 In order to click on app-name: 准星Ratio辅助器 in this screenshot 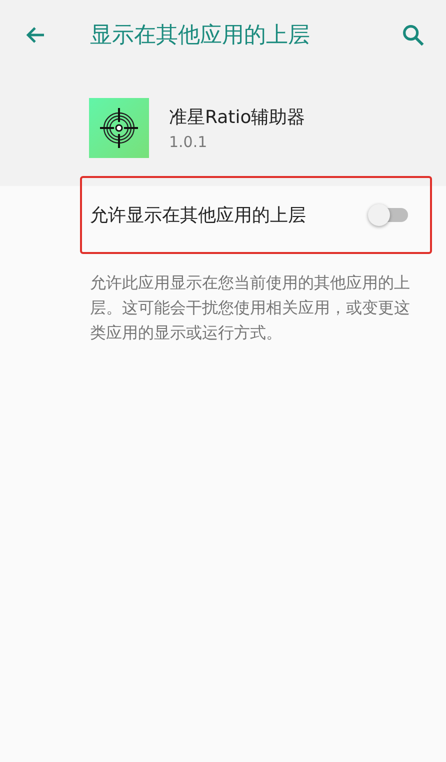, I will do `click(237, 117)`.